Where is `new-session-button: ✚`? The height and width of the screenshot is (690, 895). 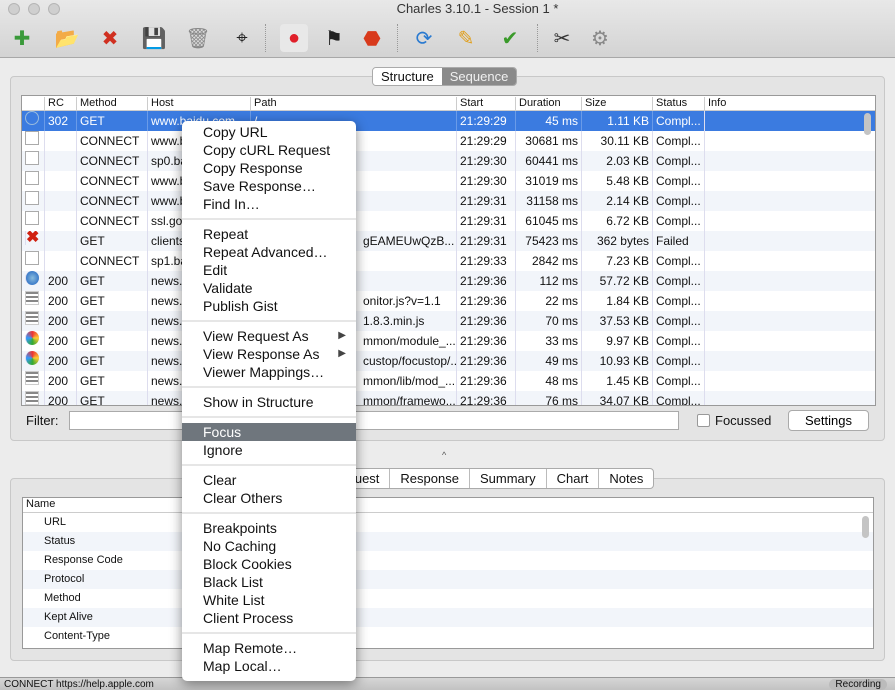 new-session-button: ✚ is located at coordinates (22, 38).